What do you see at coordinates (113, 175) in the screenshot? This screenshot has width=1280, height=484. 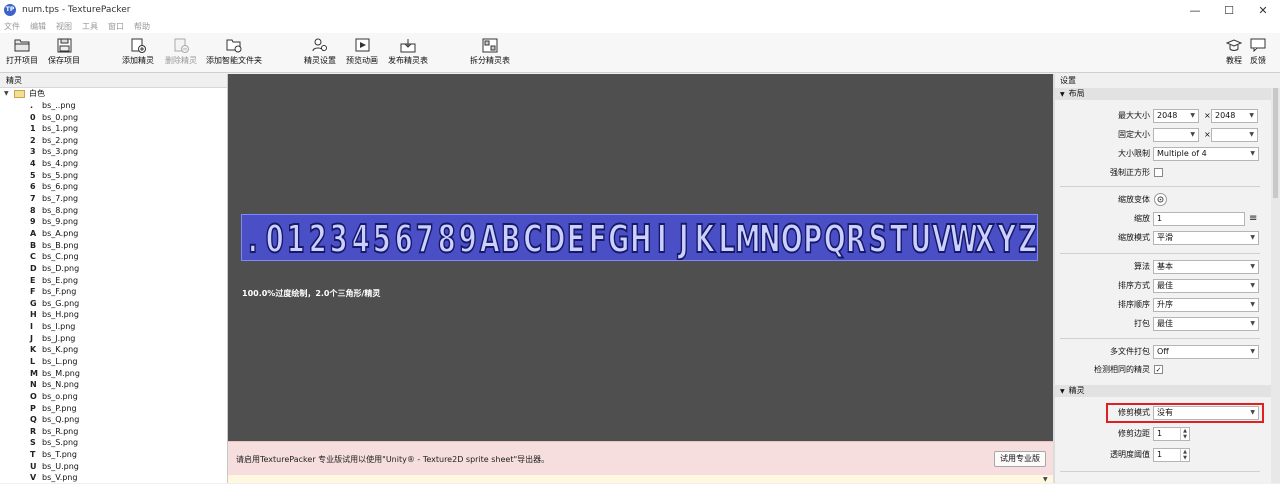 I see `sprite-list-item: 5 bs_5.png` at bounding box center [113, 175].